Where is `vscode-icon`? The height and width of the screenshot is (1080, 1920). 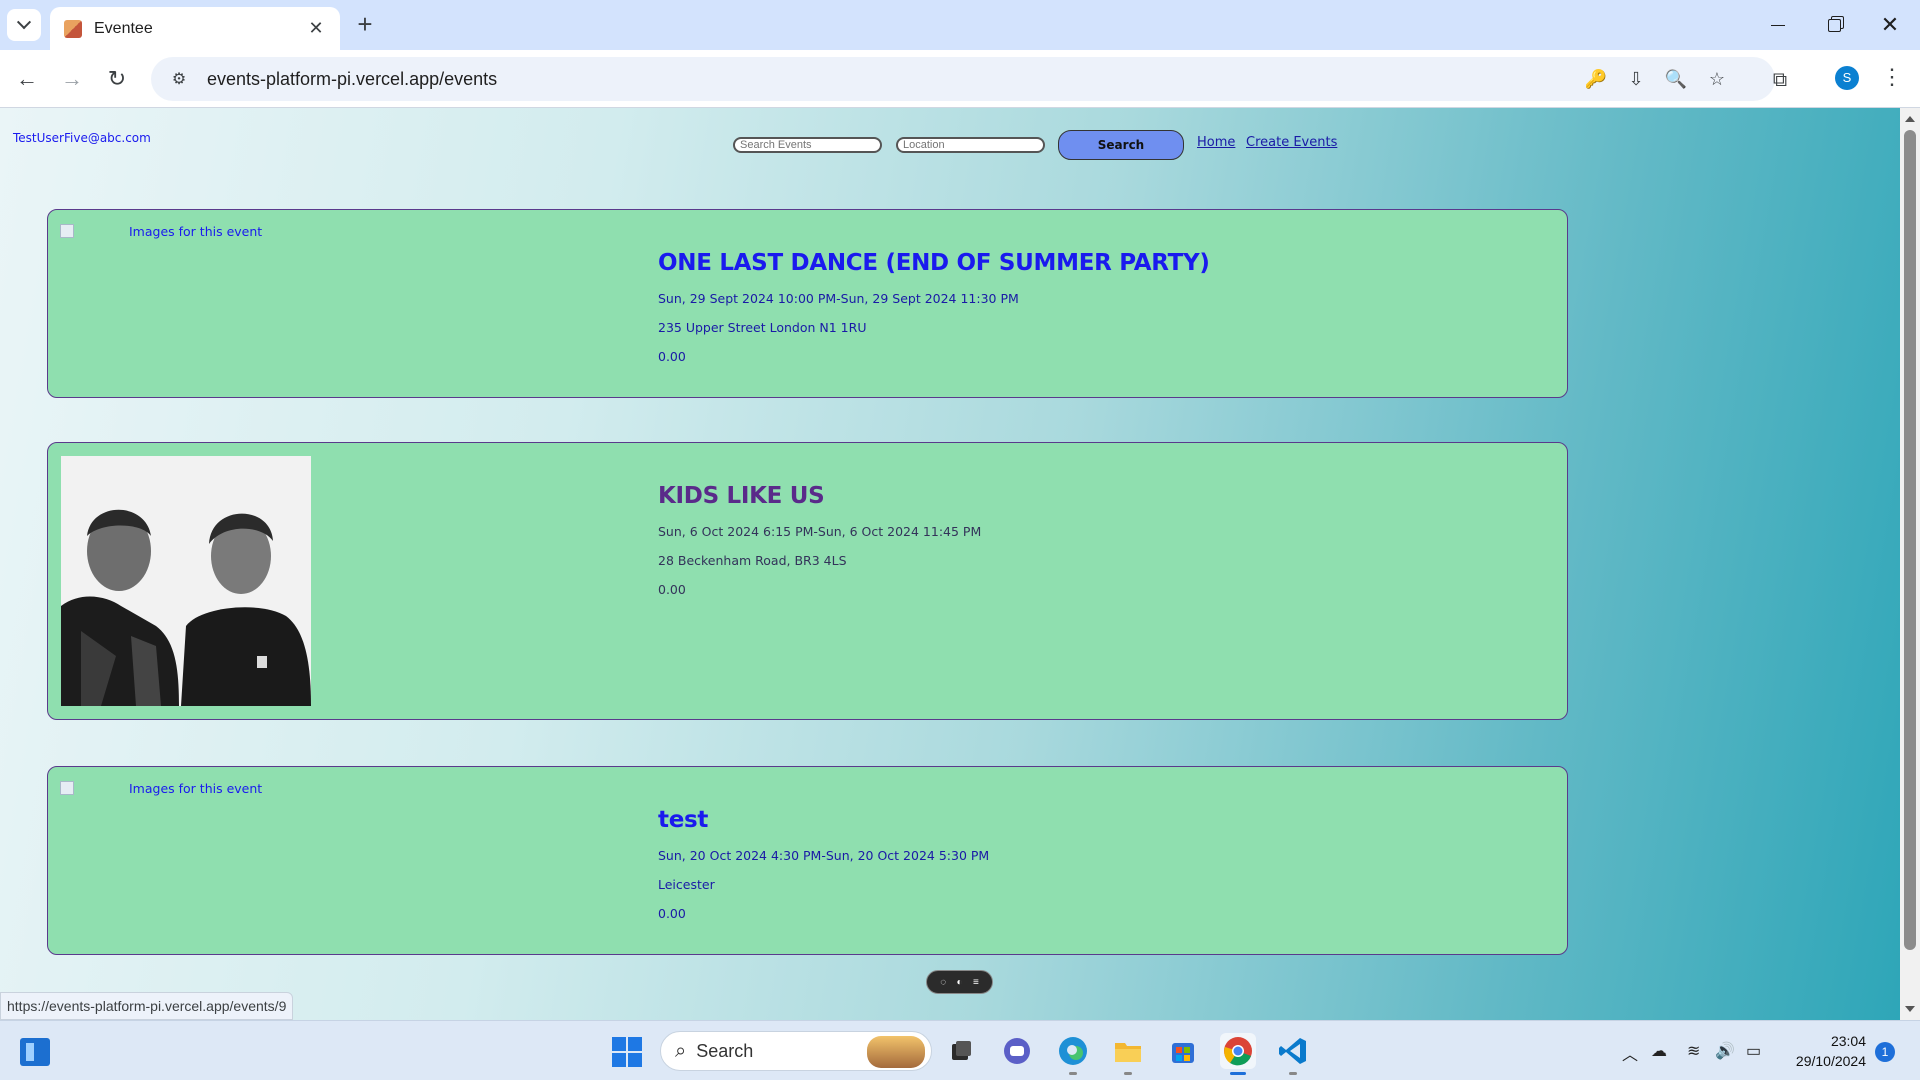
vscode-icon is located at coordinates (1293, 1054).